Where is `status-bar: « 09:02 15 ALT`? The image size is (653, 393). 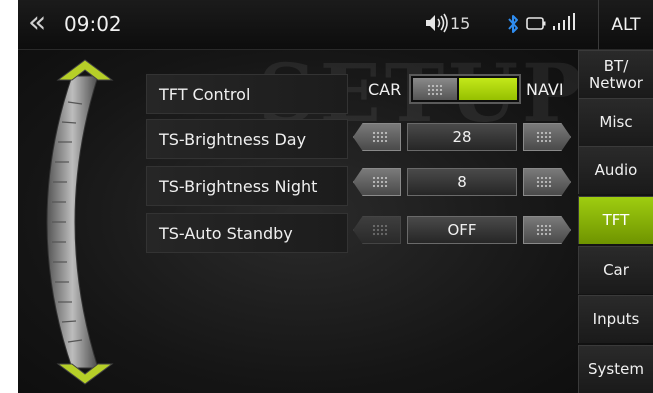 status-bar: « 09:02 15 ALT is located at coordinates (335, 25).